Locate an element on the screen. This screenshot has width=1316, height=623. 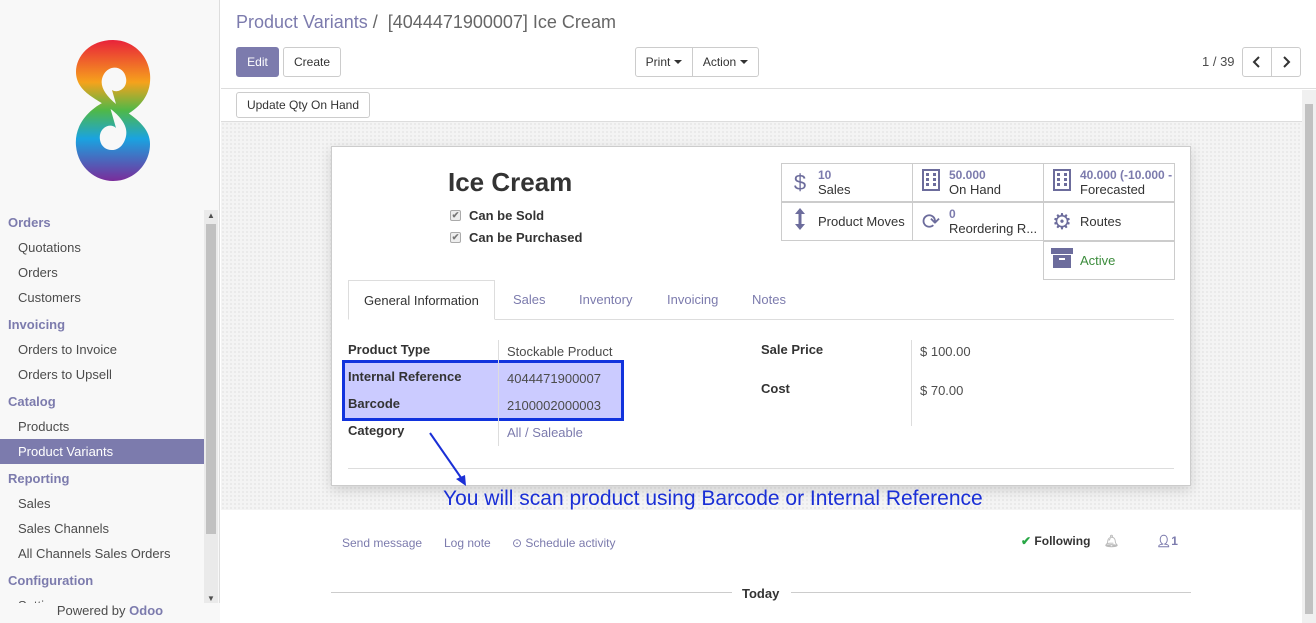
sidebar-section-catalog: Catalog is located at coordinates (102, 401).